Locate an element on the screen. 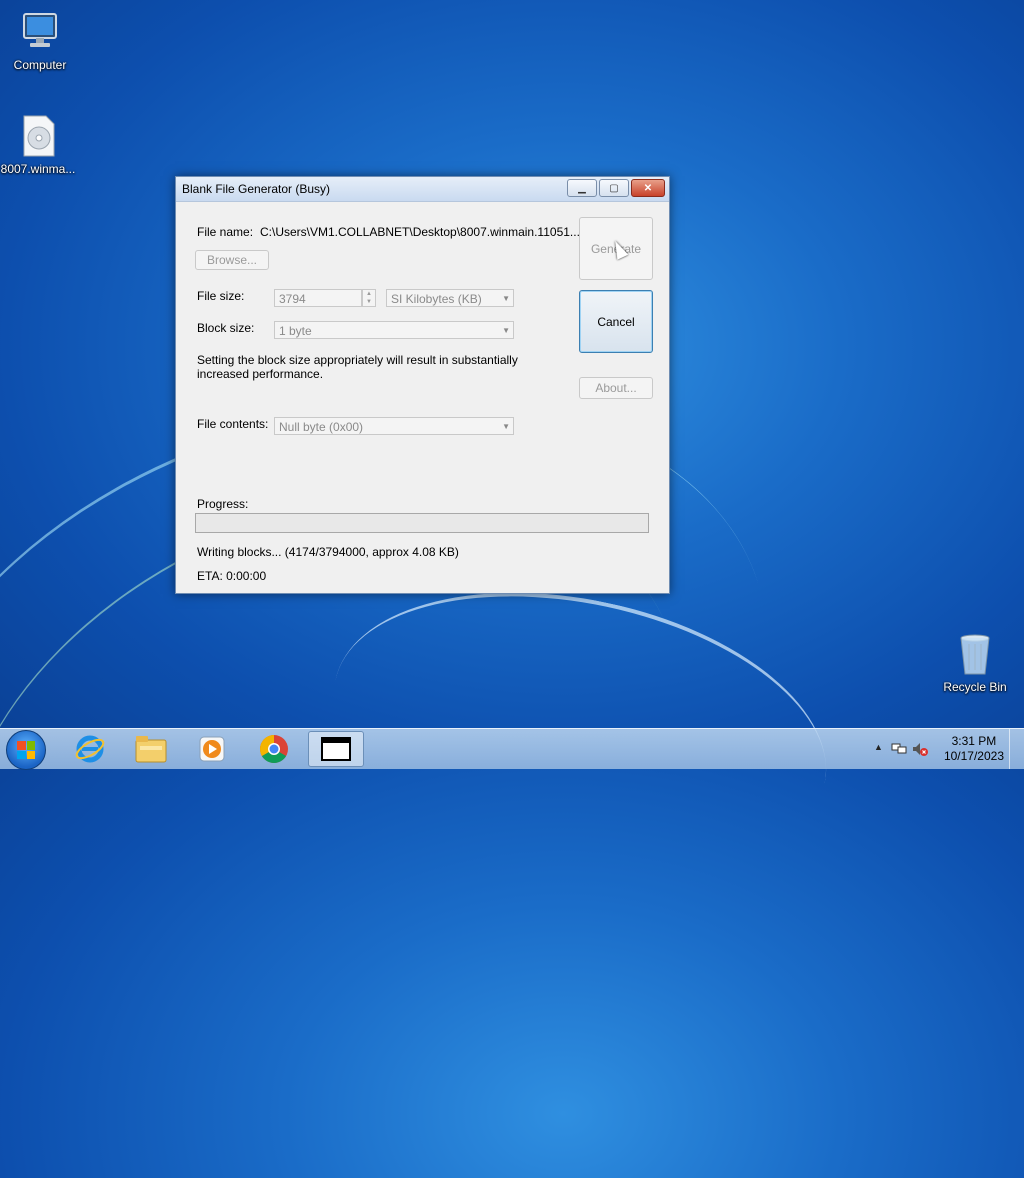 This screenshot has height=1178, width=1024. clock: 3:31 PM 10/17/2023 is located at coordinates (974, 749).